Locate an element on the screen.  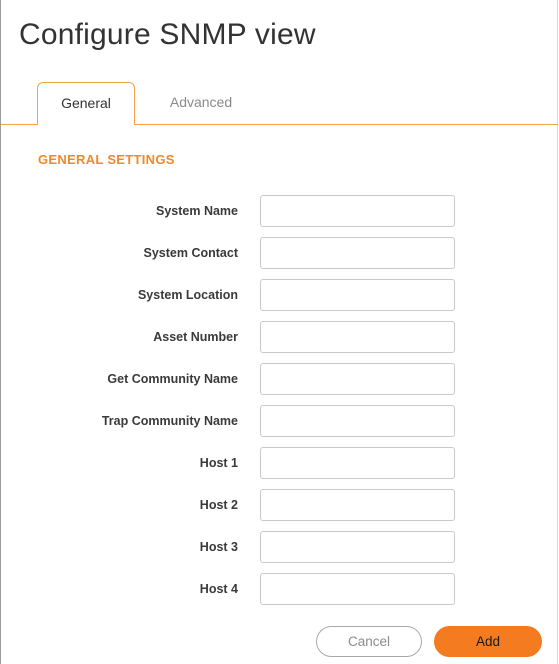
trap-community-name-label: Trap Community Name is located at coordinates (169, 421).